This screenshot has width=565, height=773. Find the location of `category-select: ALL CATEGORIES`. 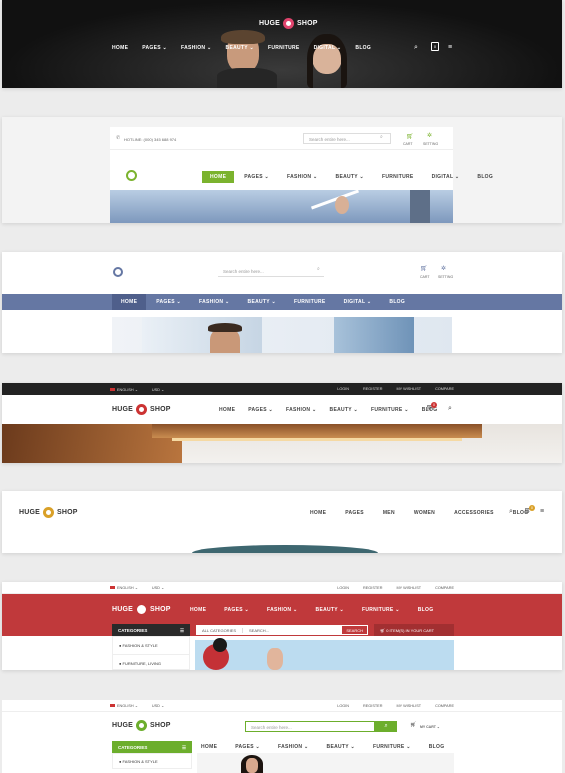

category-select: ALL CATEGORIES is located at coordinates (220, 630).